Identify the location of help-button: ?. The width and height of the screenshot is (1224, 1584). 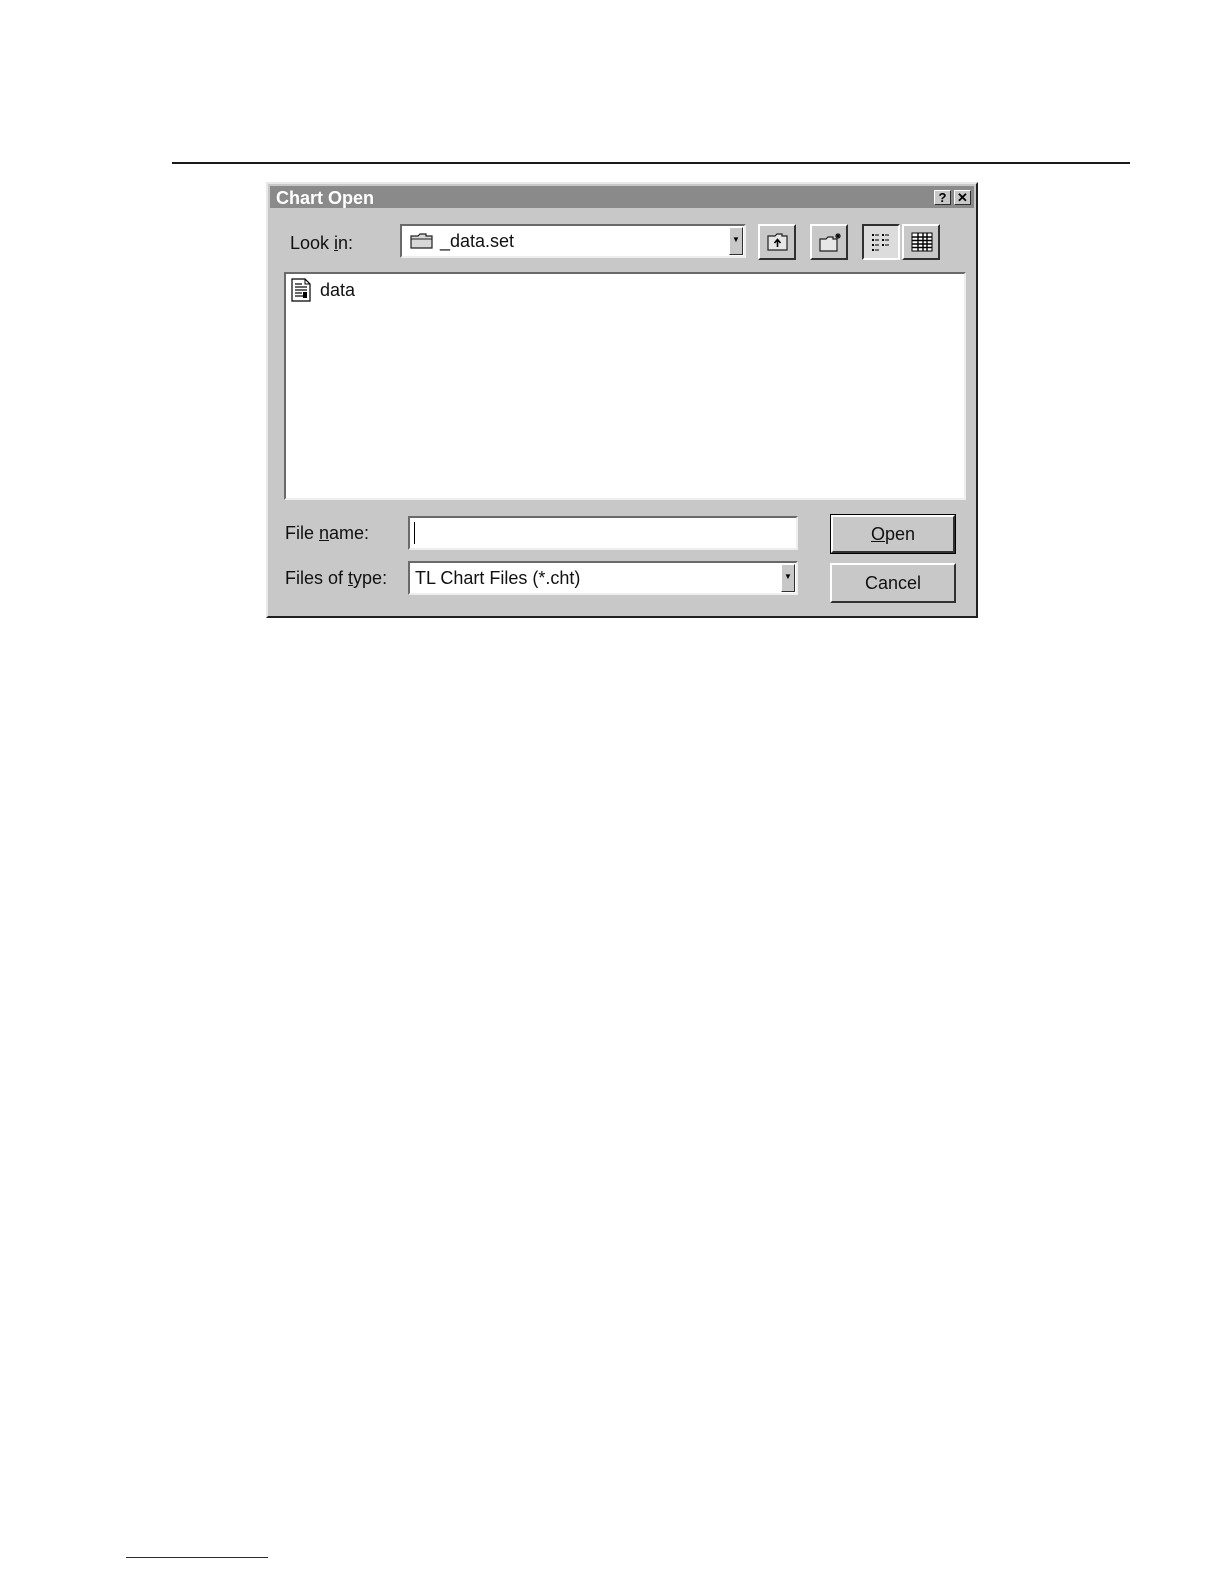
(942, 197).